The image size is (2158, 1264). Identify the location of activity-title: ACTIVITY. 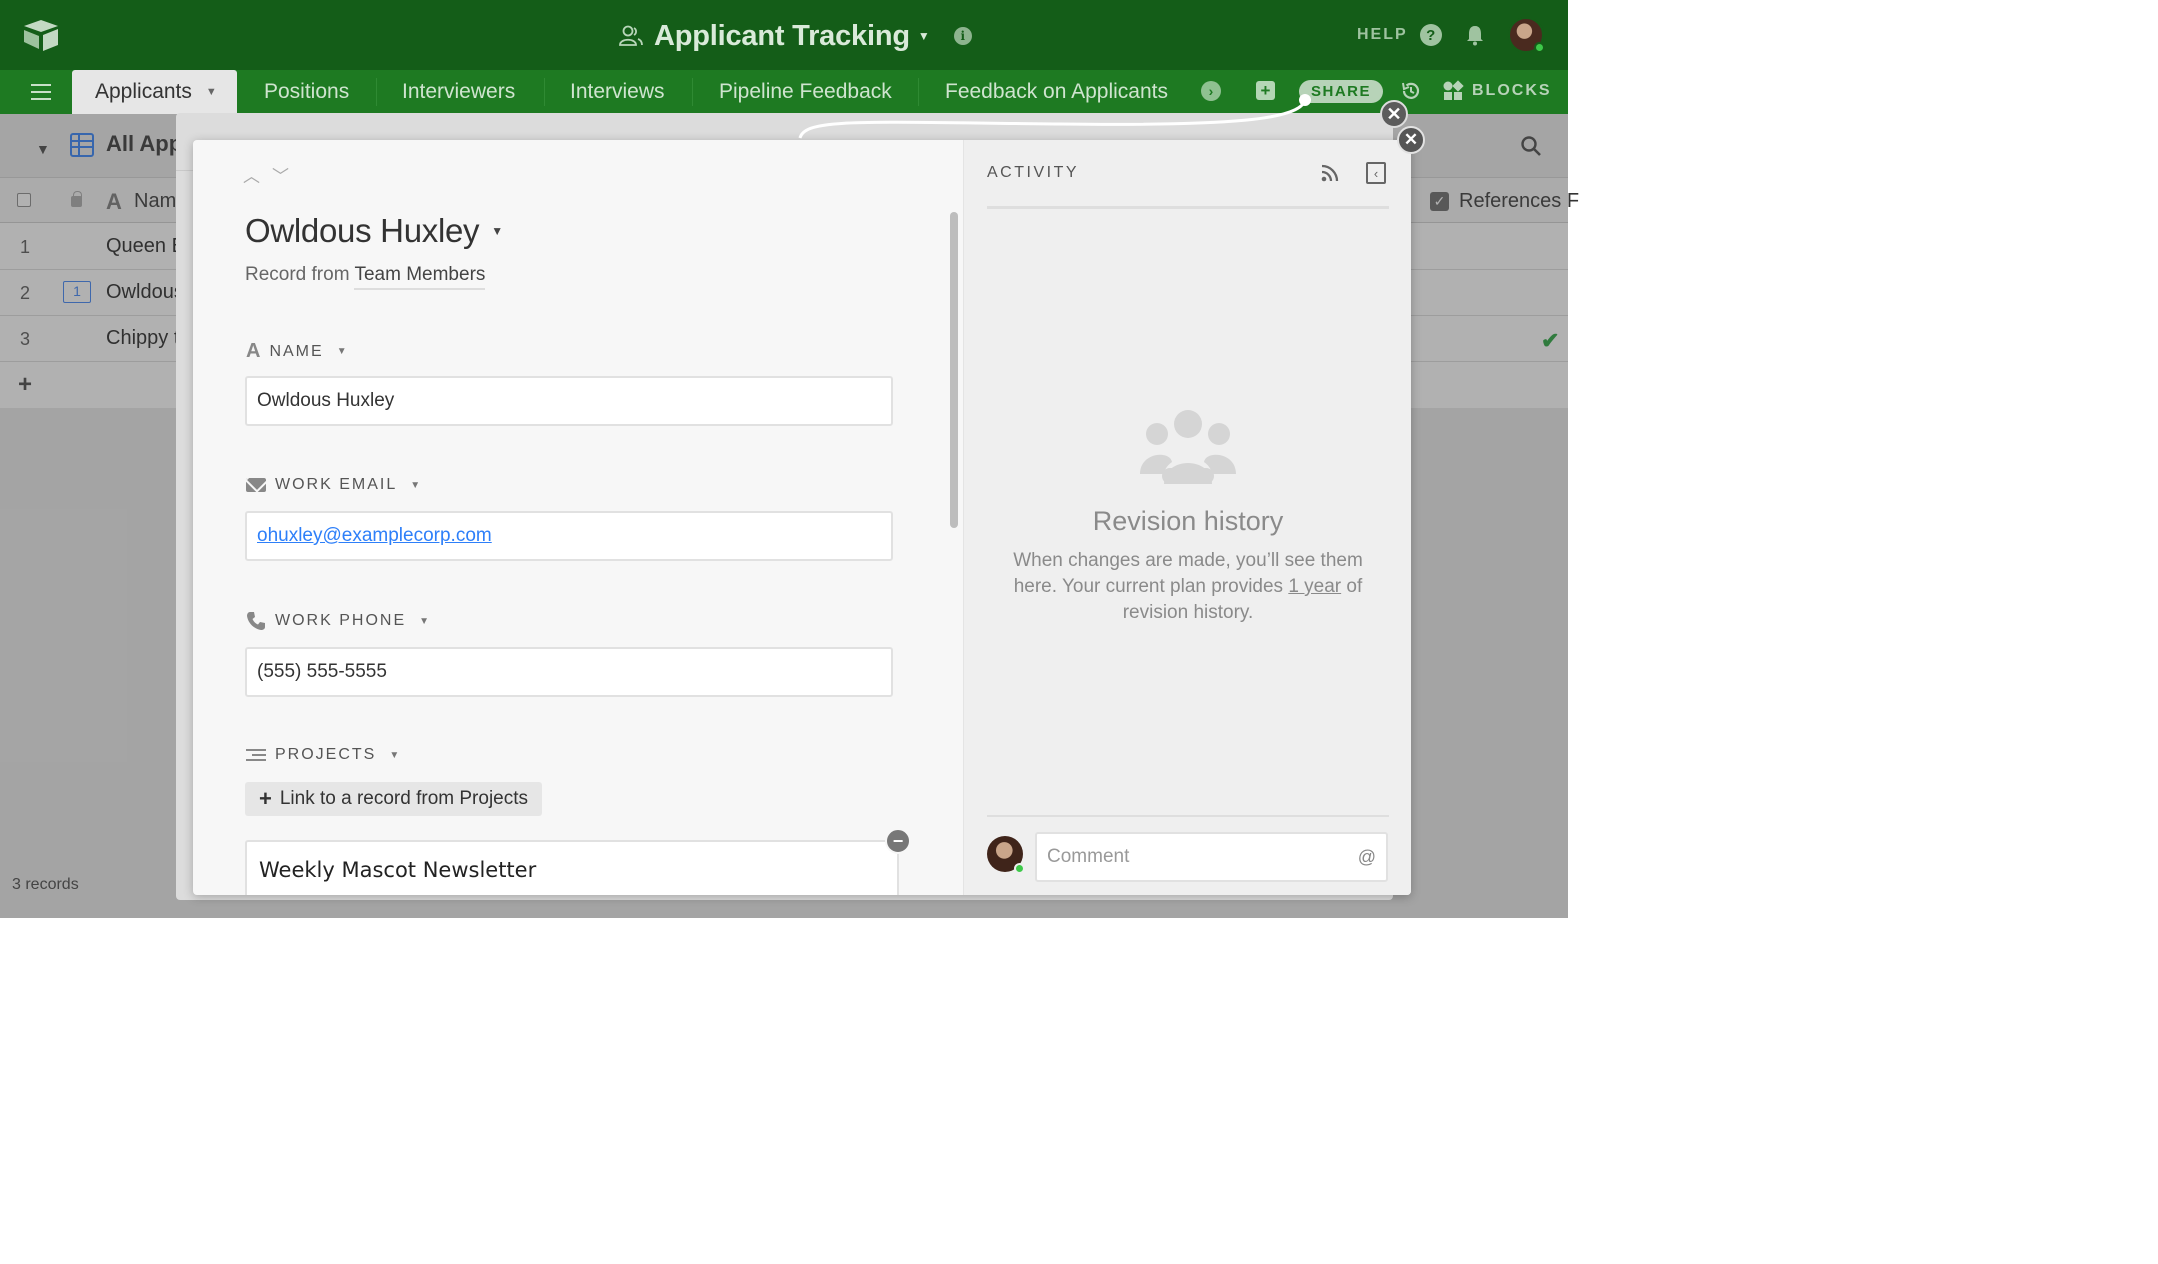
(1033, 172).